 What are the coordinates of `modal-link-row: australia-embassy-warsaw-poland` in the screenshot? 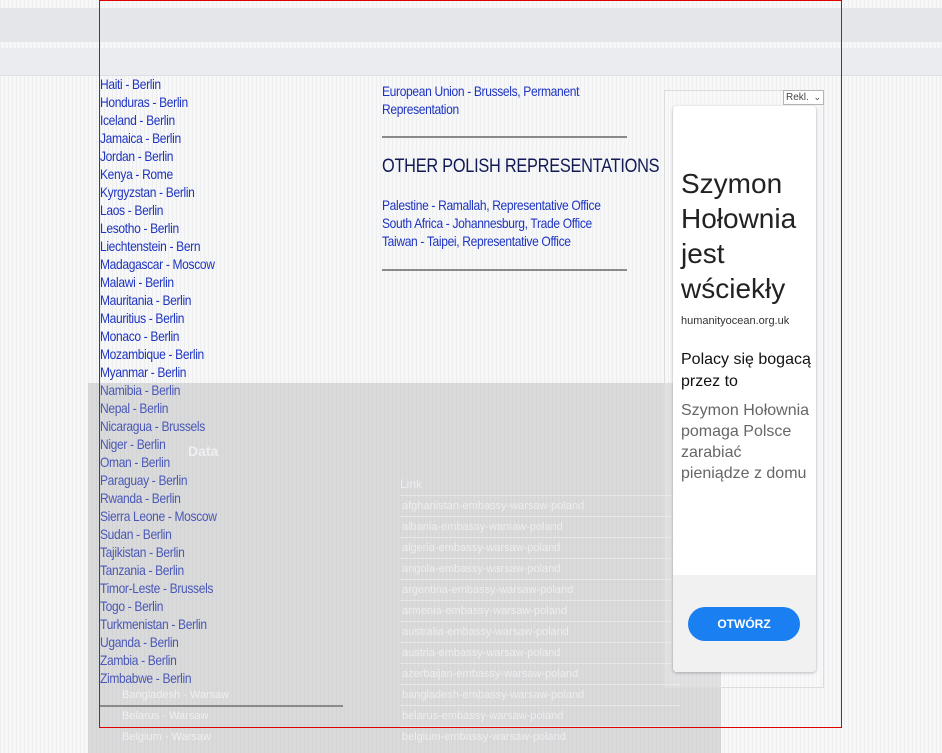 It's located at (540, 631).